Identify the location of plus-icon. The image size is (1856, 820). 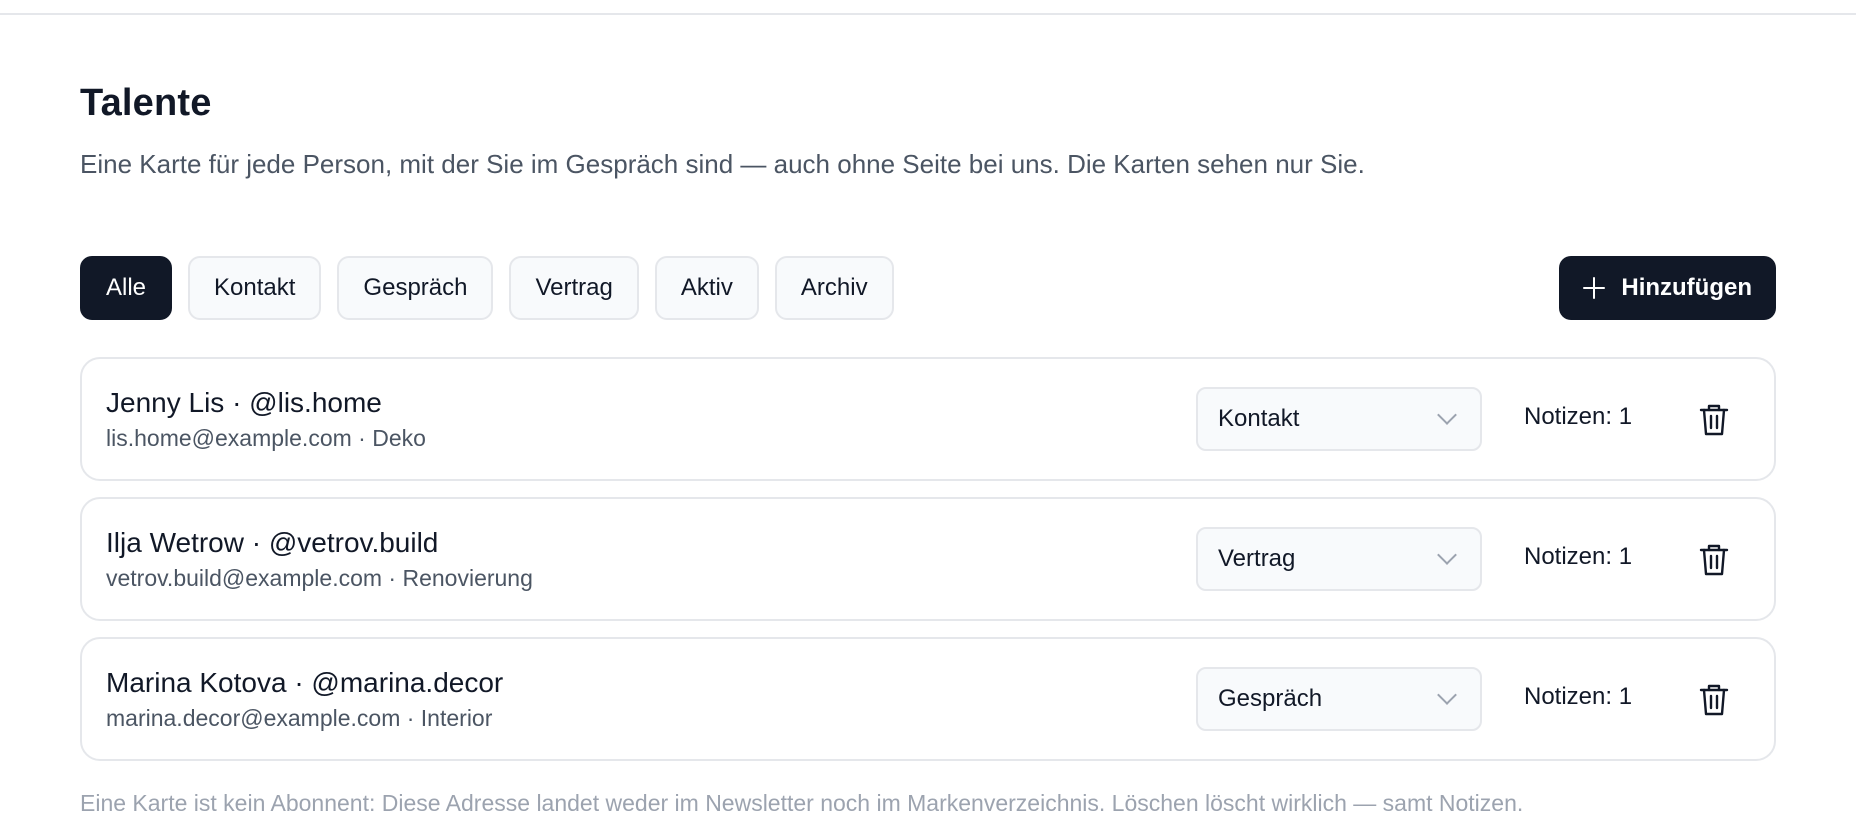
(1594, 288).